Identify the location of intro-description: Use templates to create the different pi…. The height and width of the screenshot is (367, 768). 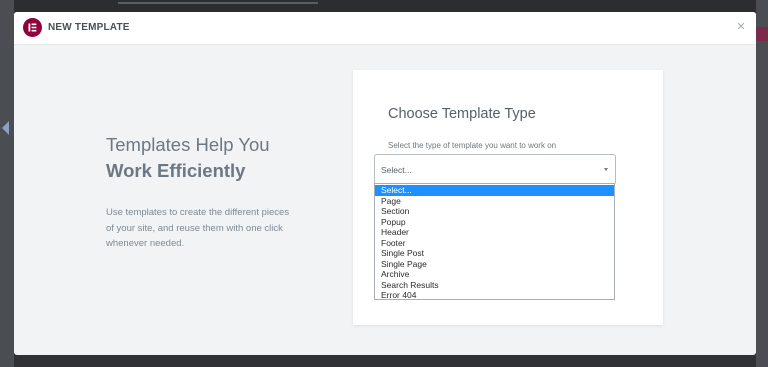
(198, 228).